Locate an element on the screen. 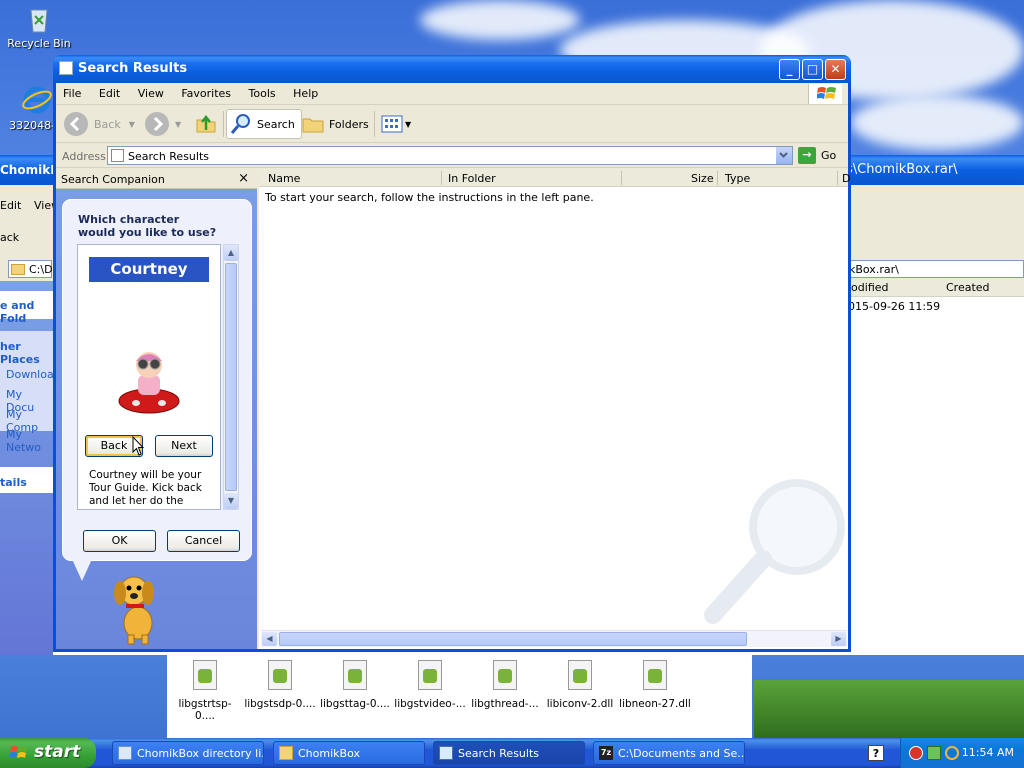 The width and height of the screenshot is (1024, 768). menu-favorites: Favorites is located at coordinates (206, 93).